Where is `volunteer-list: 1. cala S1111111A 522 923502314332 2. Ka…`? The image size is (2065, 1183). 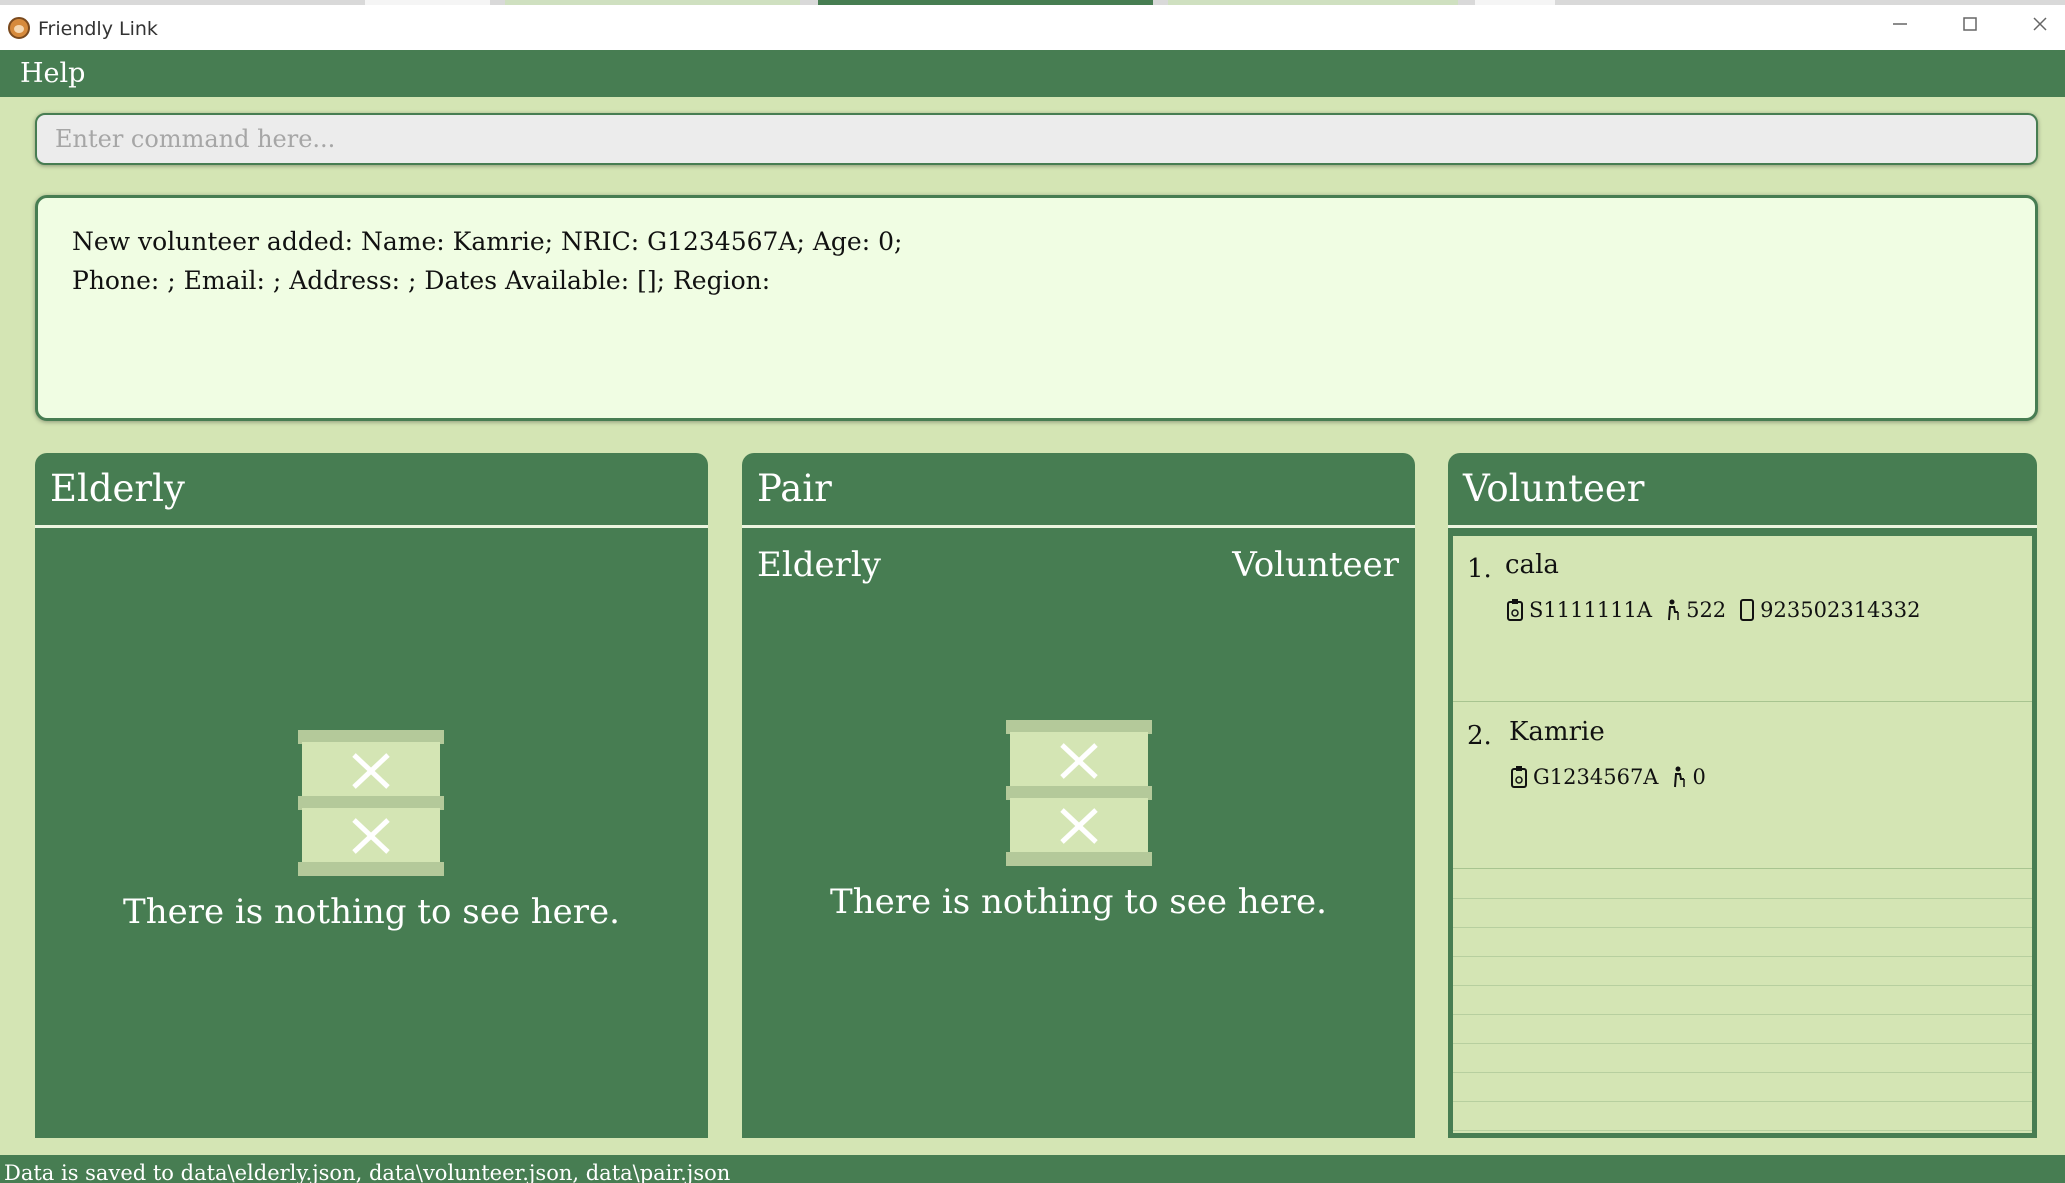
volunteer-list: 1. cala S1111111A 522 923502314332 2. Ka… is located at coordinates (1742, 834).